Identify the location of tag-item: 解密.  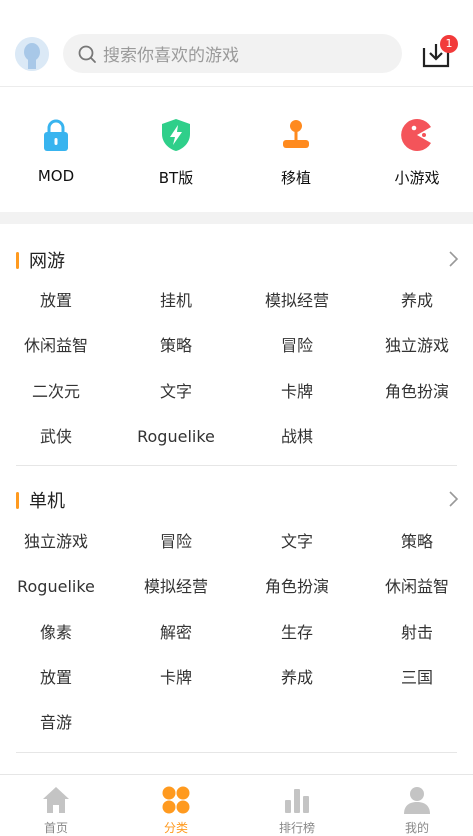
(176, 633).